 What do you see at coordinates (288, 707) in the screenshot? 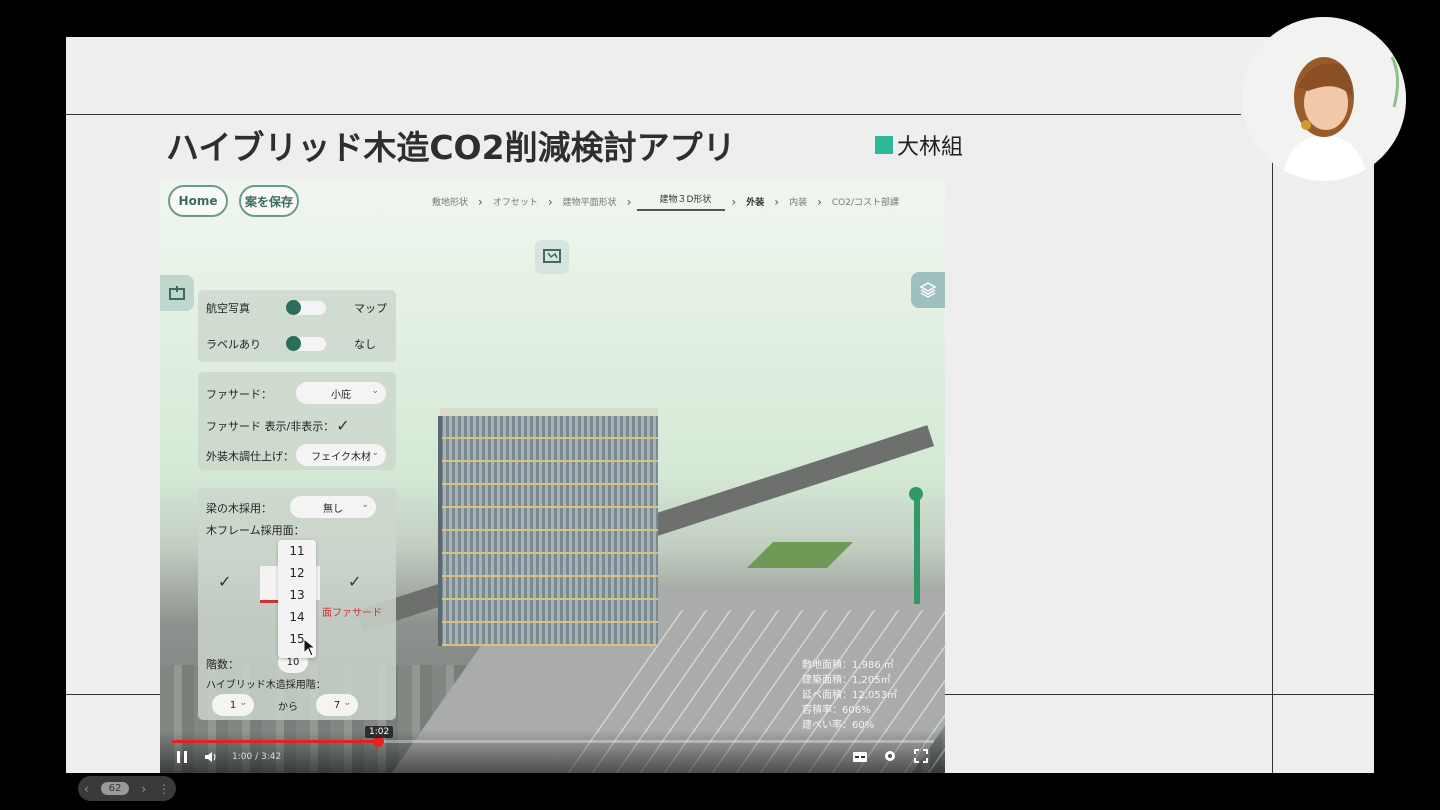
I see `kara-label: から` at bounding box center [288, 707].